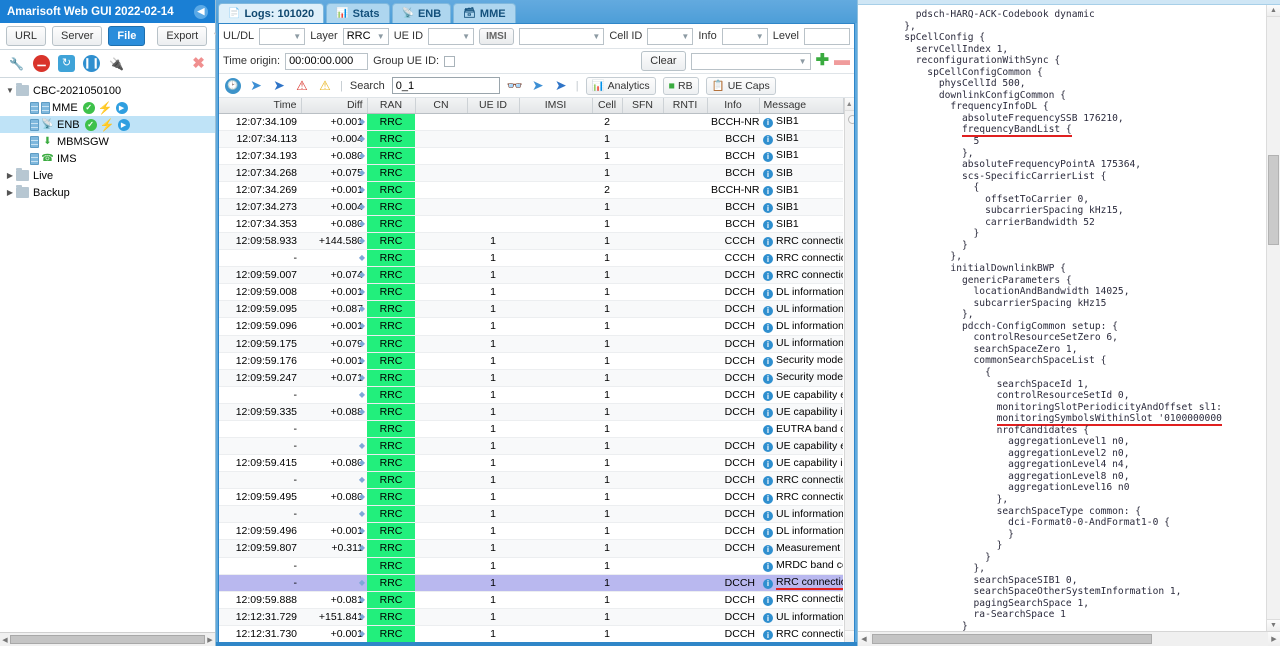  I want to click on tab-stats: 📊 Stats, so click(358, 13).